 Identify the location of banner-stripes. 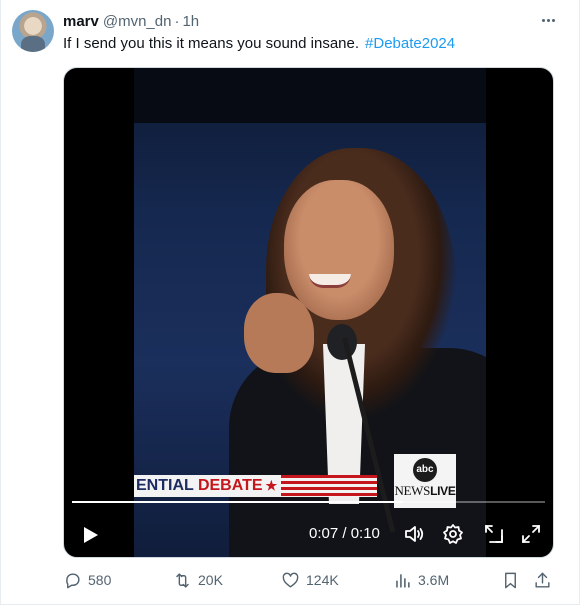
(329, 486).